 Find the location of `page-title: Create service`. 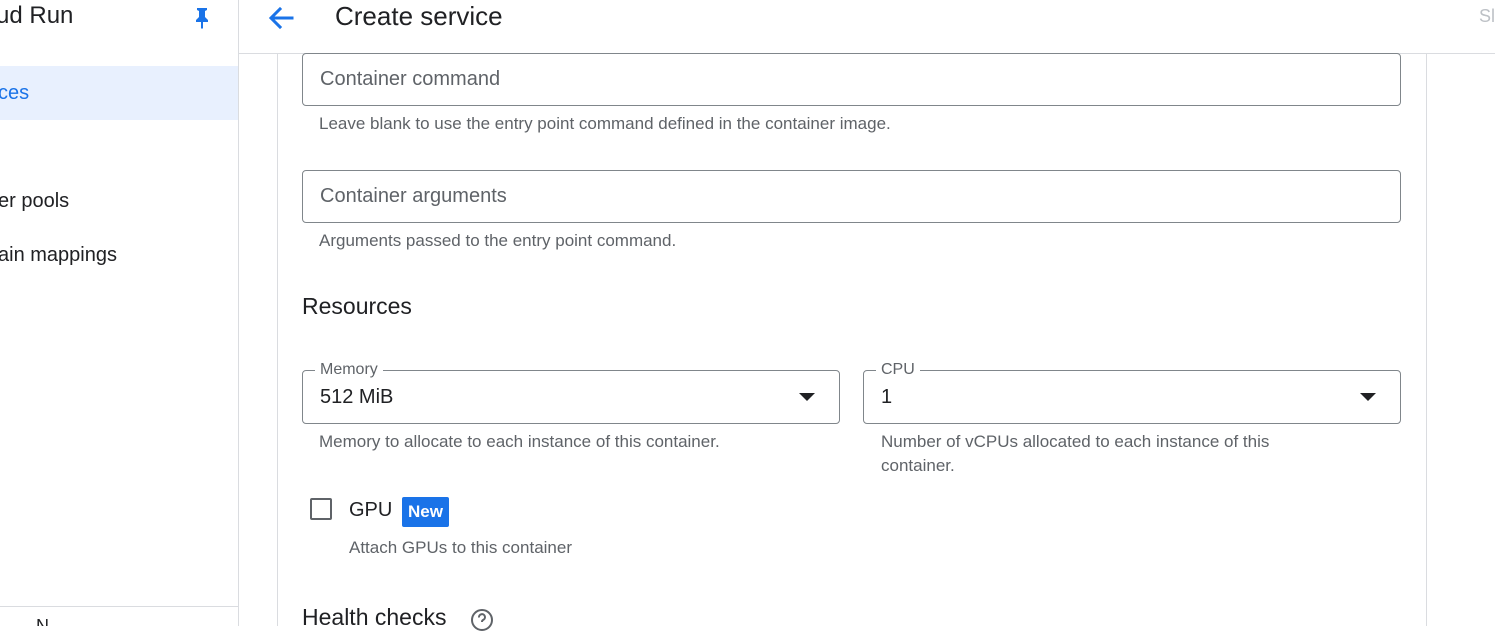

page-title: Create service is located at coordinates (419, 16).